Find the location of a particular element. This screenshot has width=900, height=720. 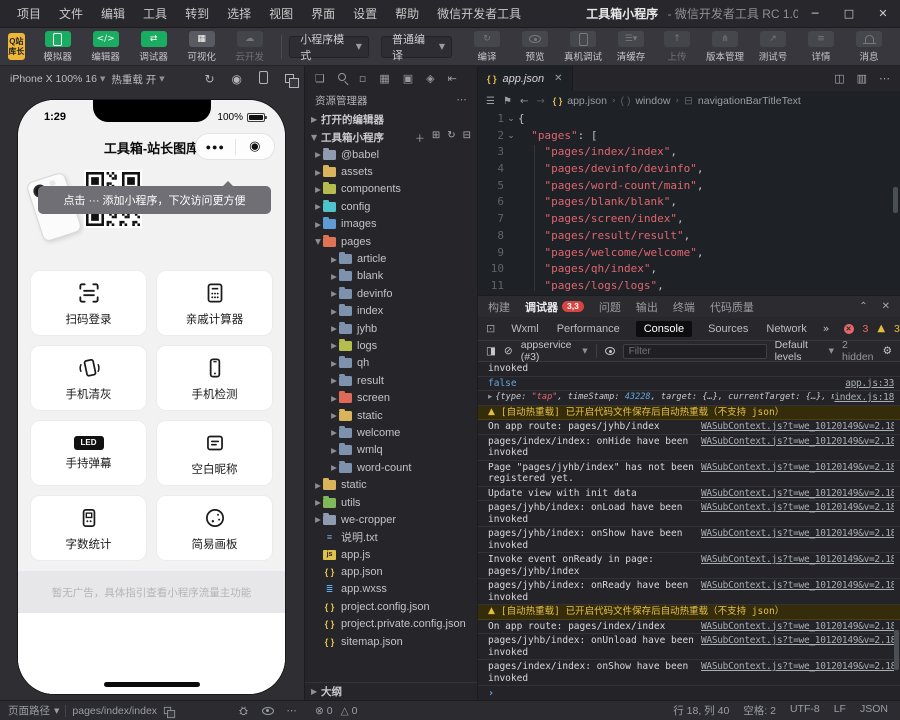

tree-item-config: ▶ config is located at coordinates (391, 206).